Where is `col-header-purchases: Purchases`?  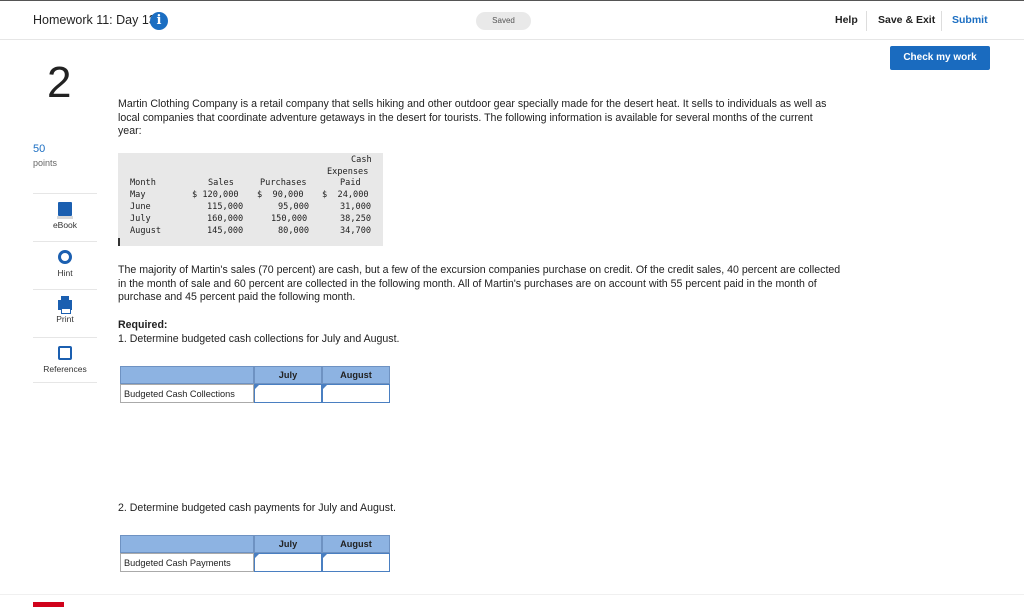 col-header-purchases: Purchases is located at coordinates (283, 183).